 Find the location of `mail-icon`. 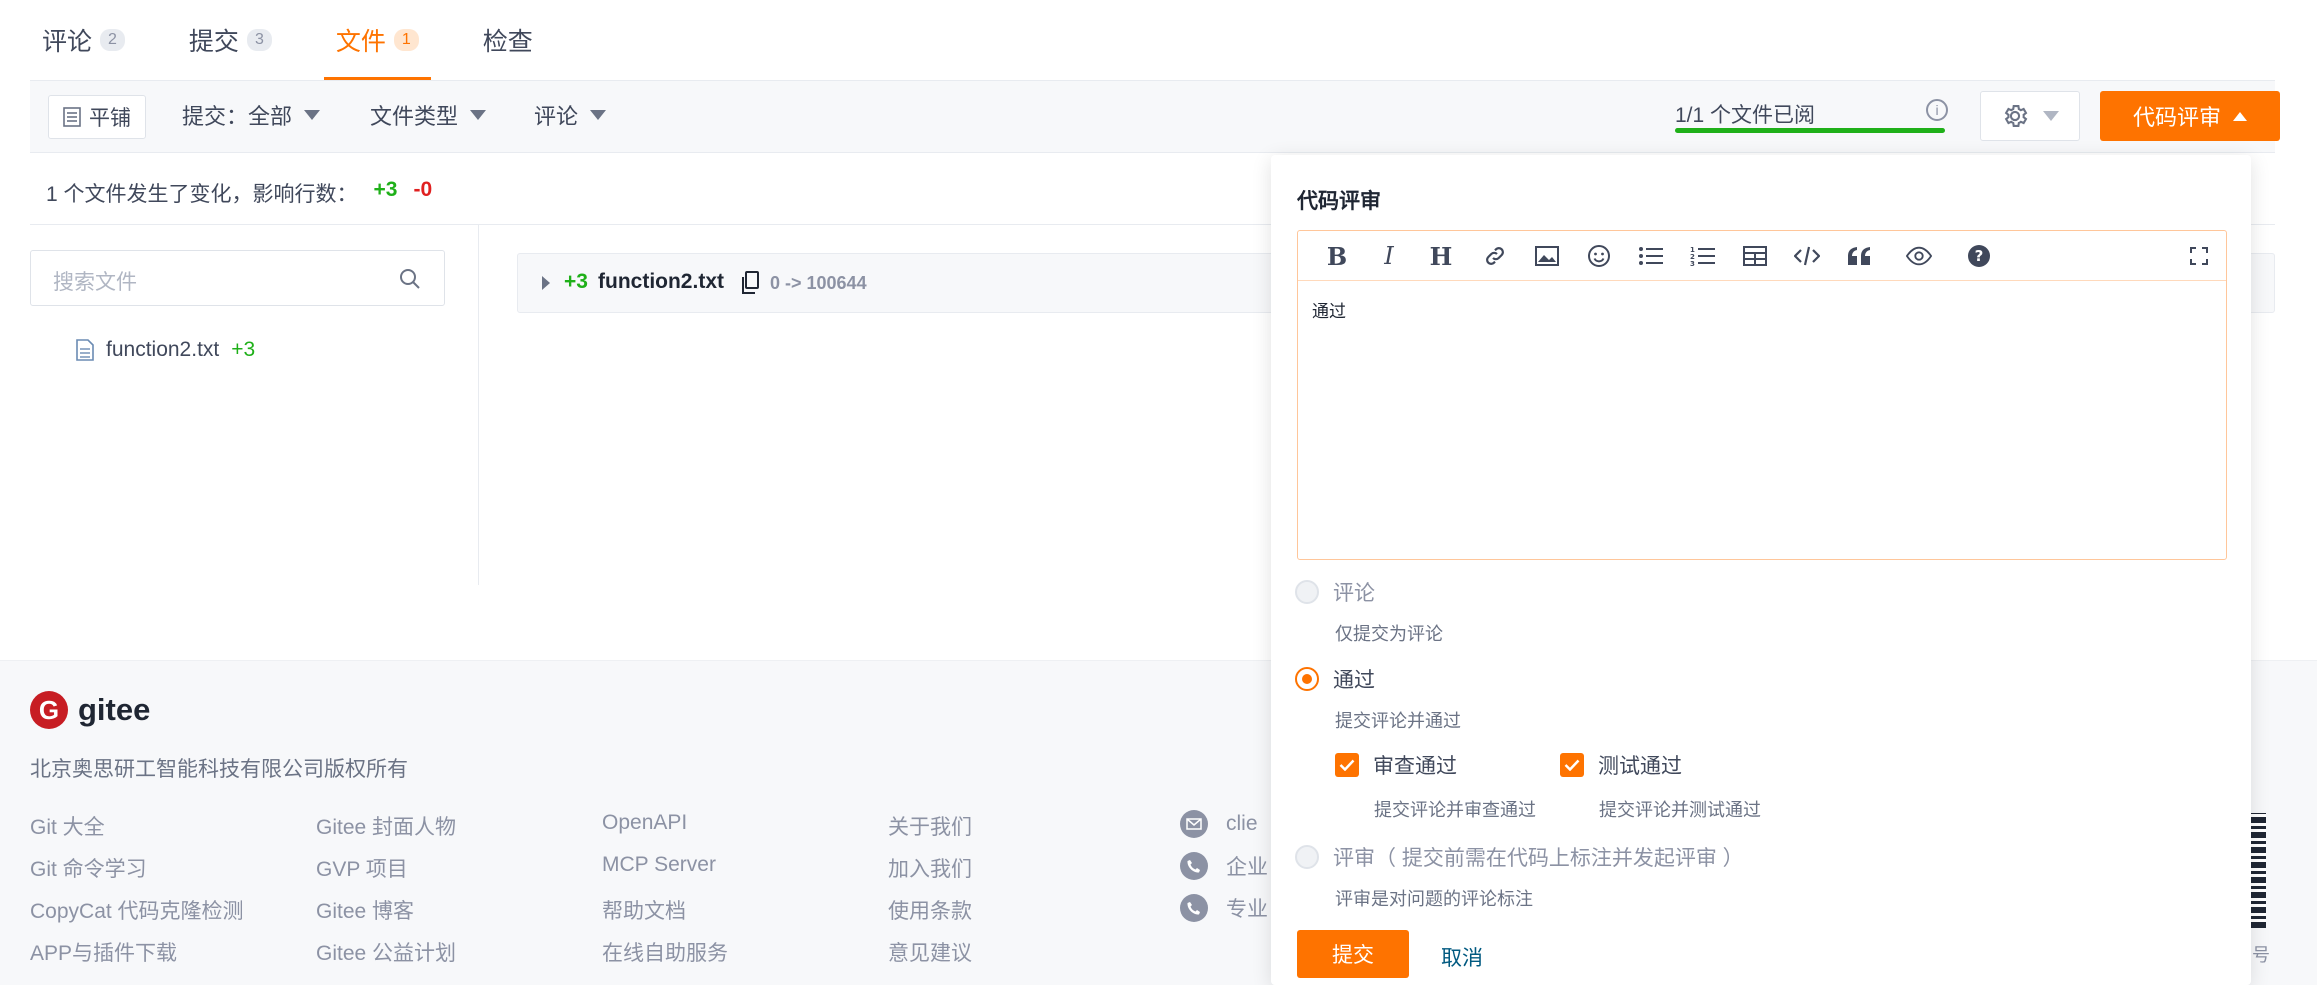

mail-icon is located at coordinates (1194, 824).